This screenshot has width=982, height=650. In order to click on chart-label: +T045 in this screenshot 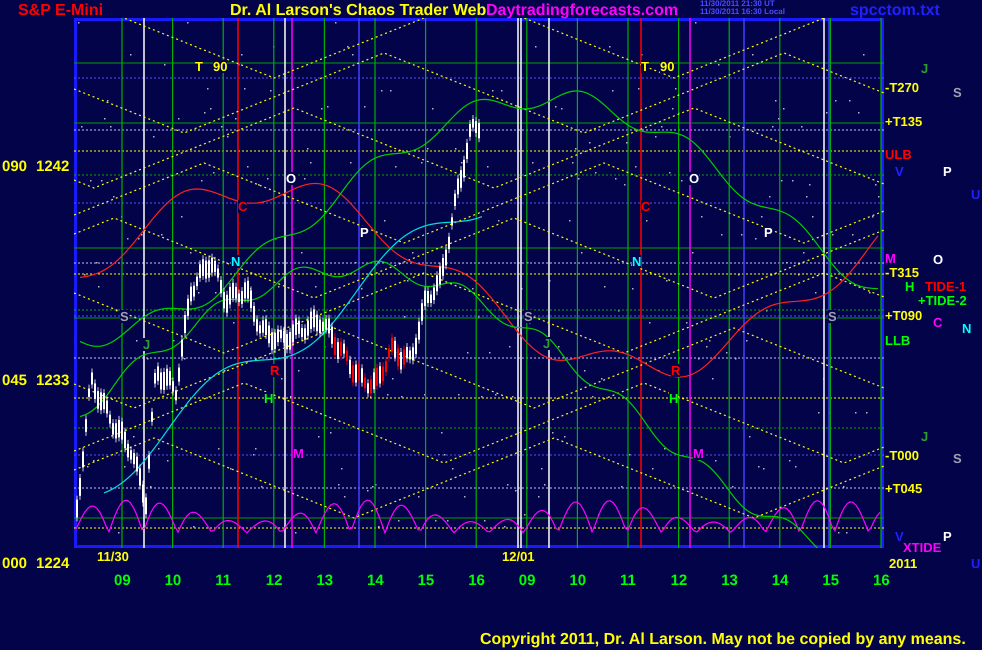, I will do `click(903, 488)`.